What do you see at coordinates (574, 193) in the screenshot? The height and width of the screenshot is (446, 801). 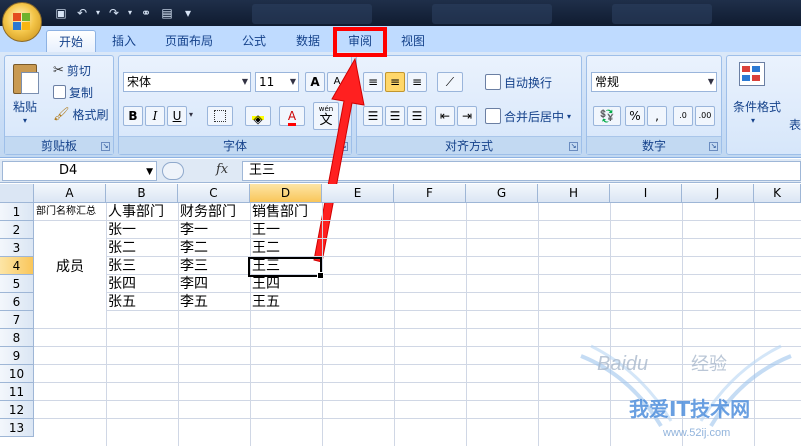 I see `column-header-h: H` at bounding box center [574, 193].